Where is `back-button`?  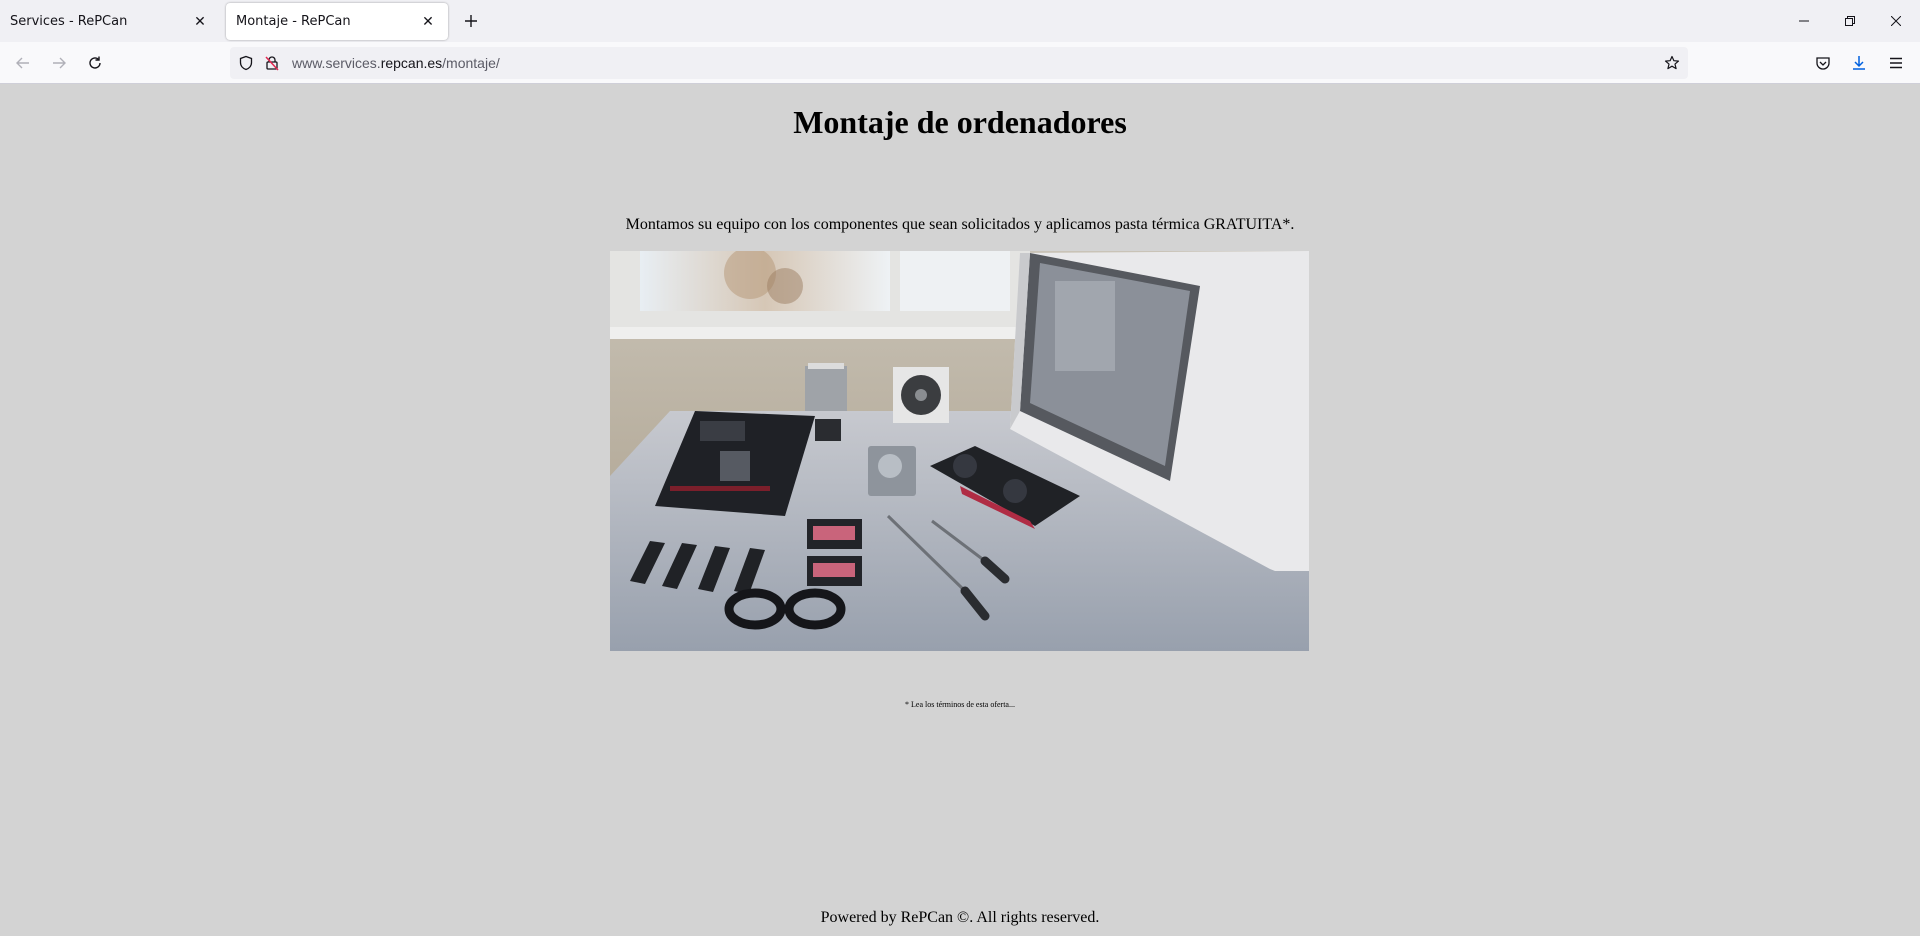
back-button is located at coordinates (23, 63).